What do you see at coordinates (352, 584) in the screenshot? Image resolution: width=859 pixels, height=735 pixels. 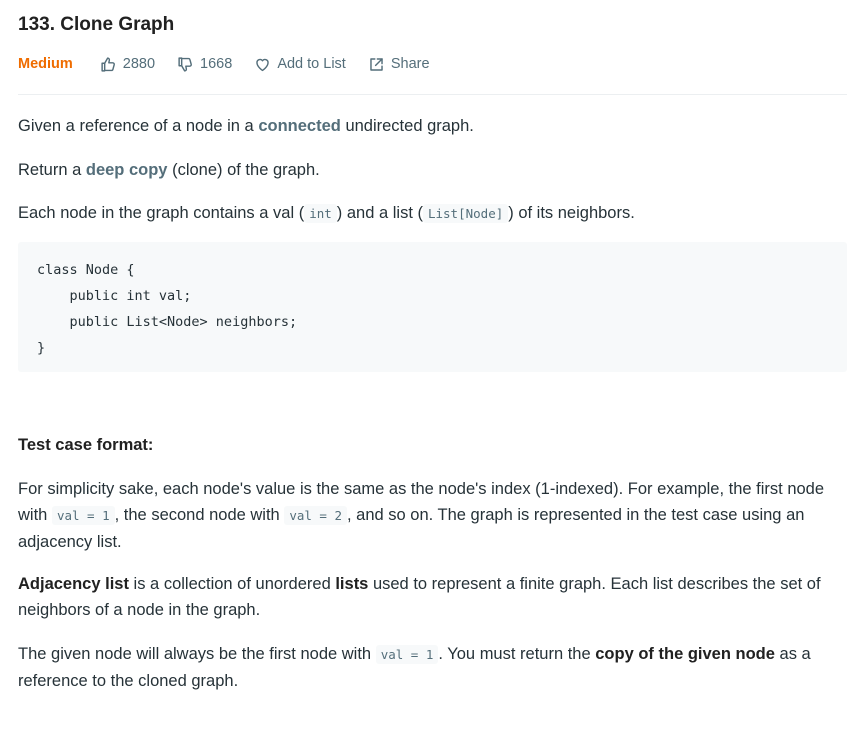 I see `bold-lists: lists` at bounding box center [352, 584].